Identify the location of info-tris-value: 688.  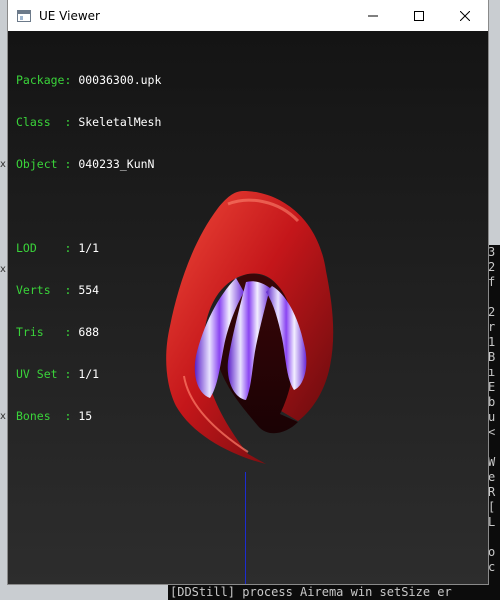
(89, 332).